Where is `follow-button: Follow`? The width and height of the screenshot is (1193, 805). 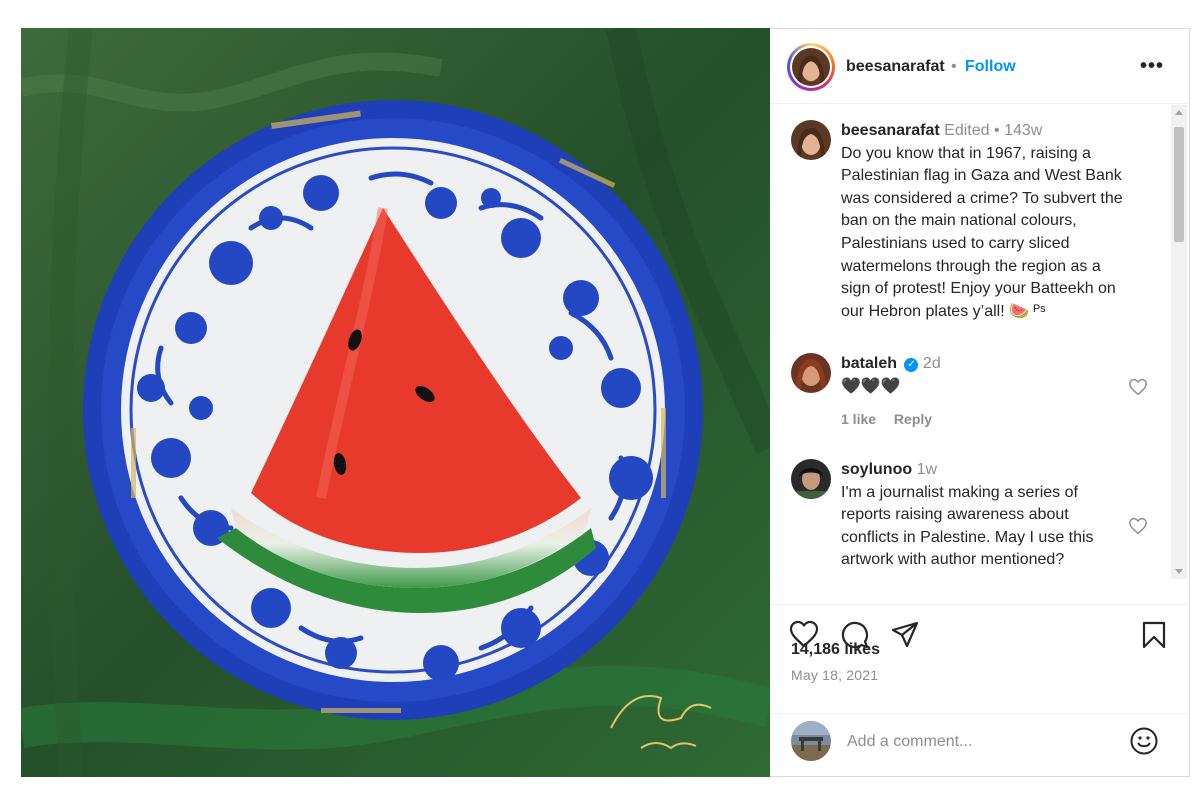 follow-button: Follow is located at coordinates (990, 67).